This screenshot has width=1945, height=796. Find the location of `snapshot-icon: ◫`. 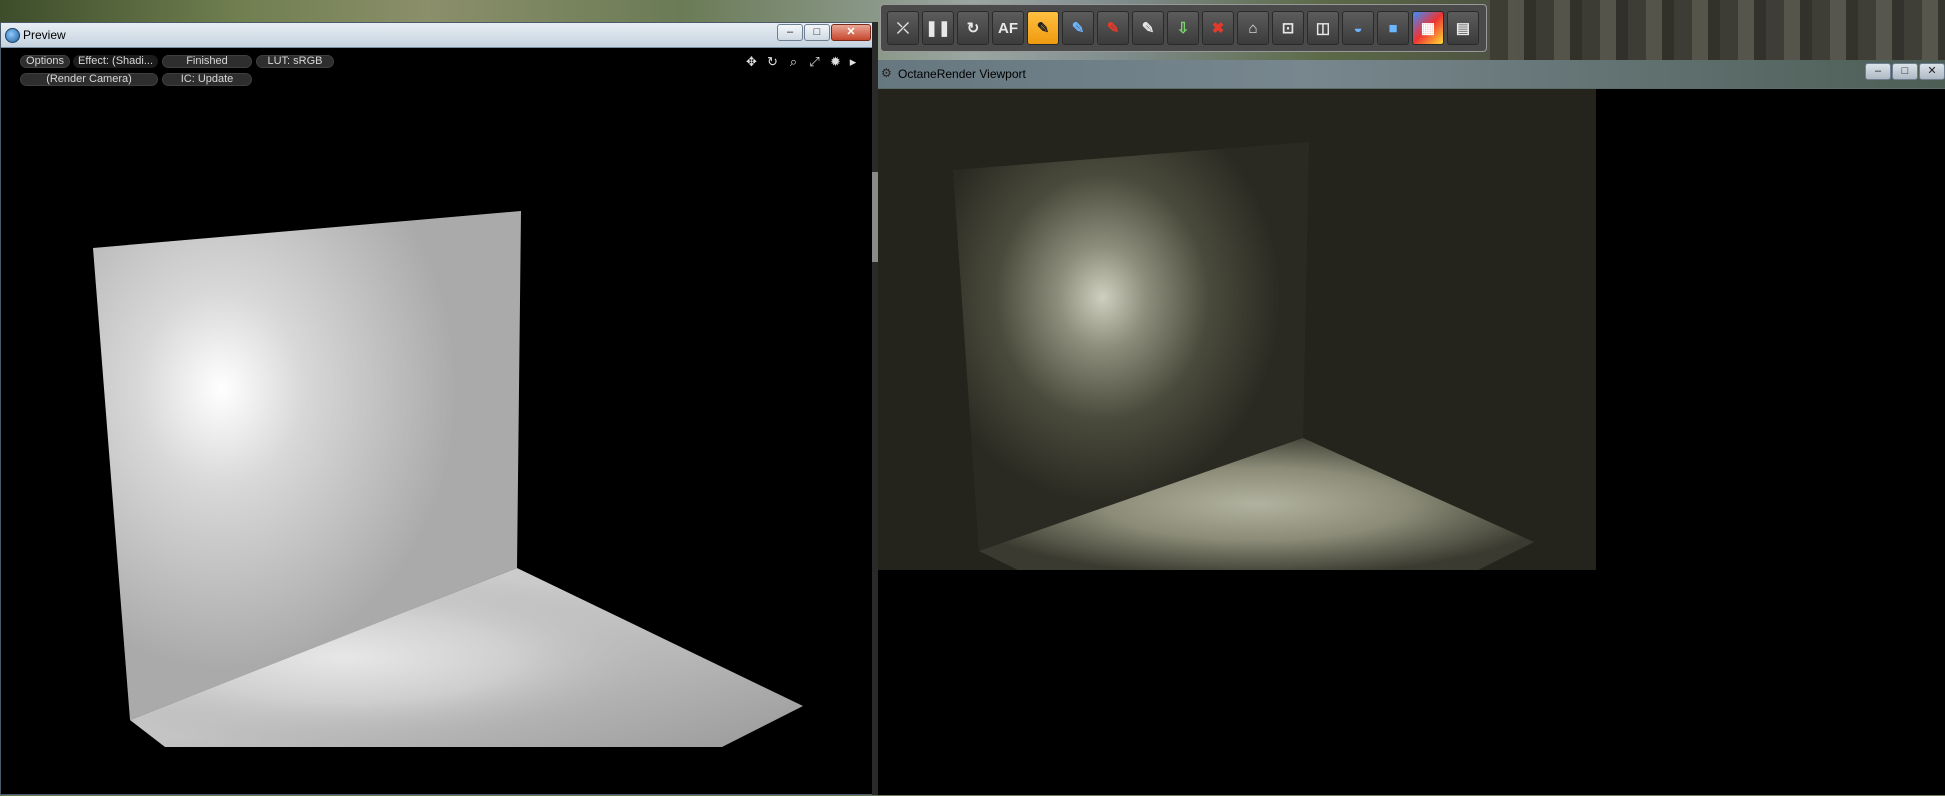

snapshot-icon: ◫ is located at coordinates (1323, 28).